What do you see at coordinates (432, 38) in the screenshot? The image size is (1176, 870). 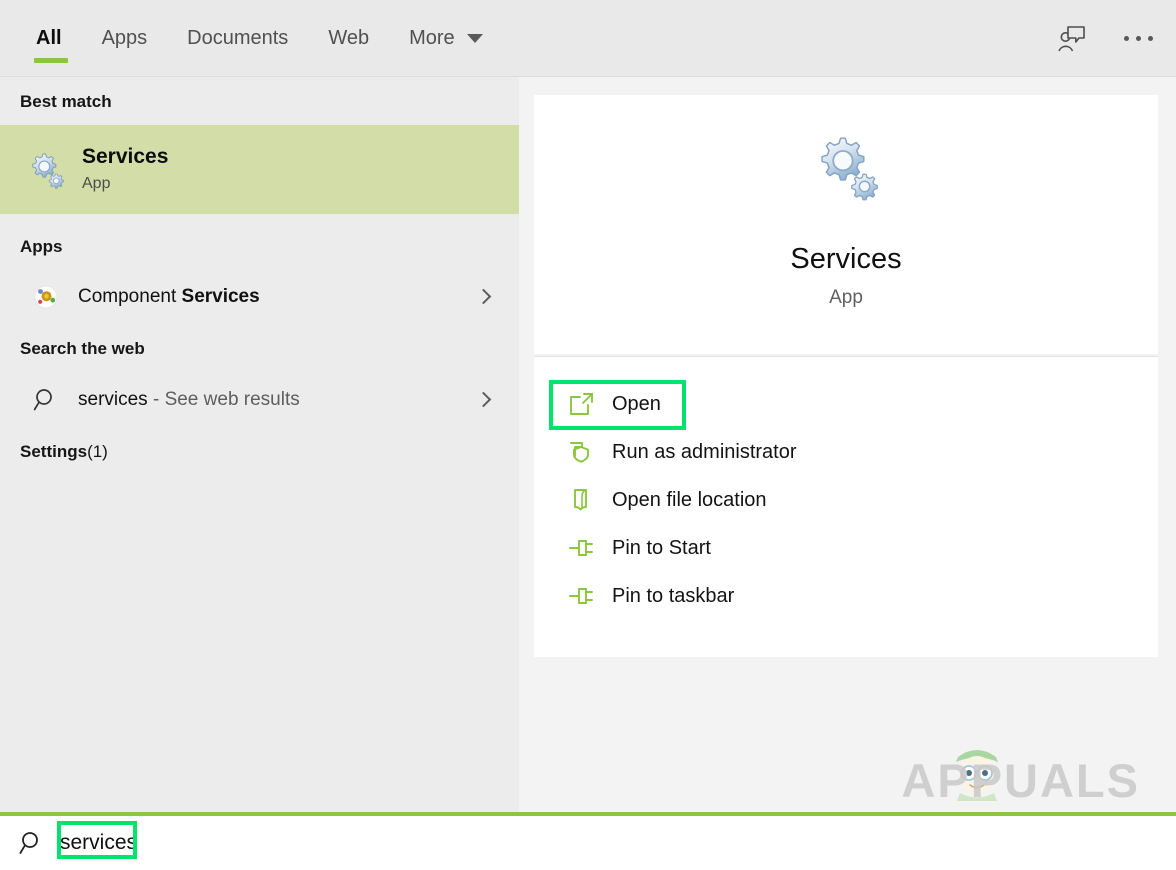 I see `tab-more-label: More` at bounding box center [432, 38].